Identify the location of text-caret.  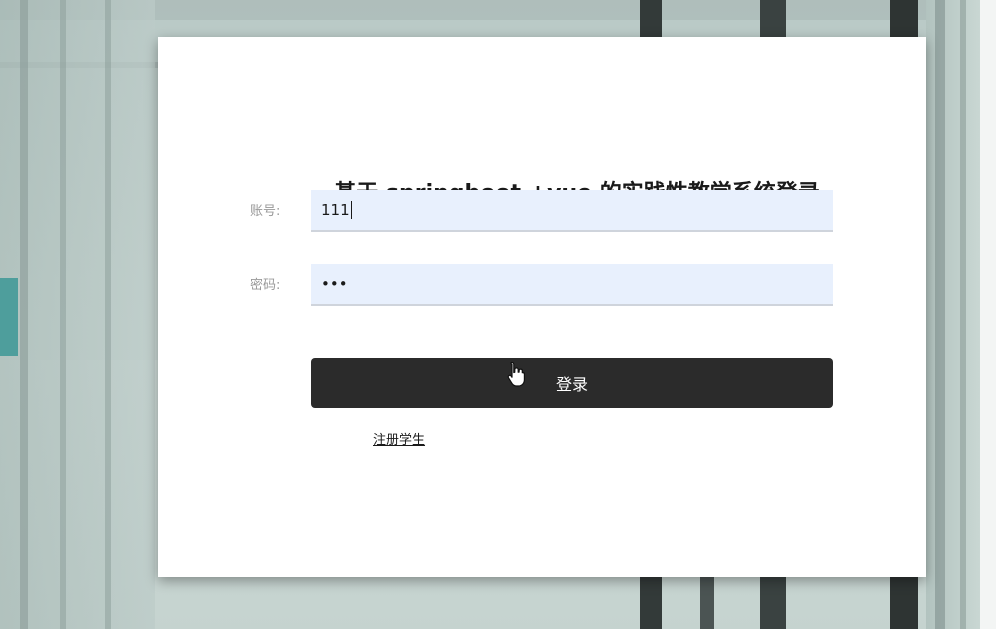
(351, 210).